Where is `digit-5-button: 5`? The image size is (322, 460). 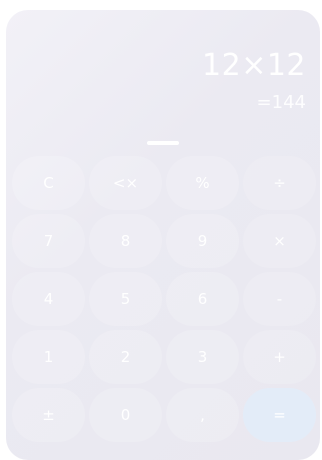
digit-5-button: 5 is located at coordinates (125, 299).